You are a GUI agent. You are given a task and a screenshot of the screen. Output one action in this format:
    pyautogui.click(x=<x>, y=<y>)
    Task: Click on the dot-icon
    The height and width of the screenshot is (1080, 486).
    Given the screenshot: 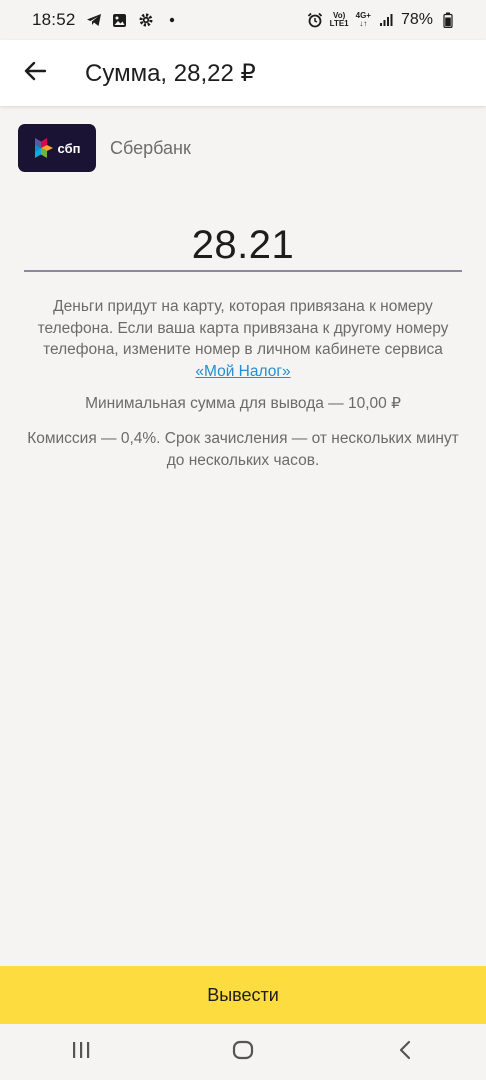 What is the action you would take?
    pyautogui.click(x=172, y=20)
    